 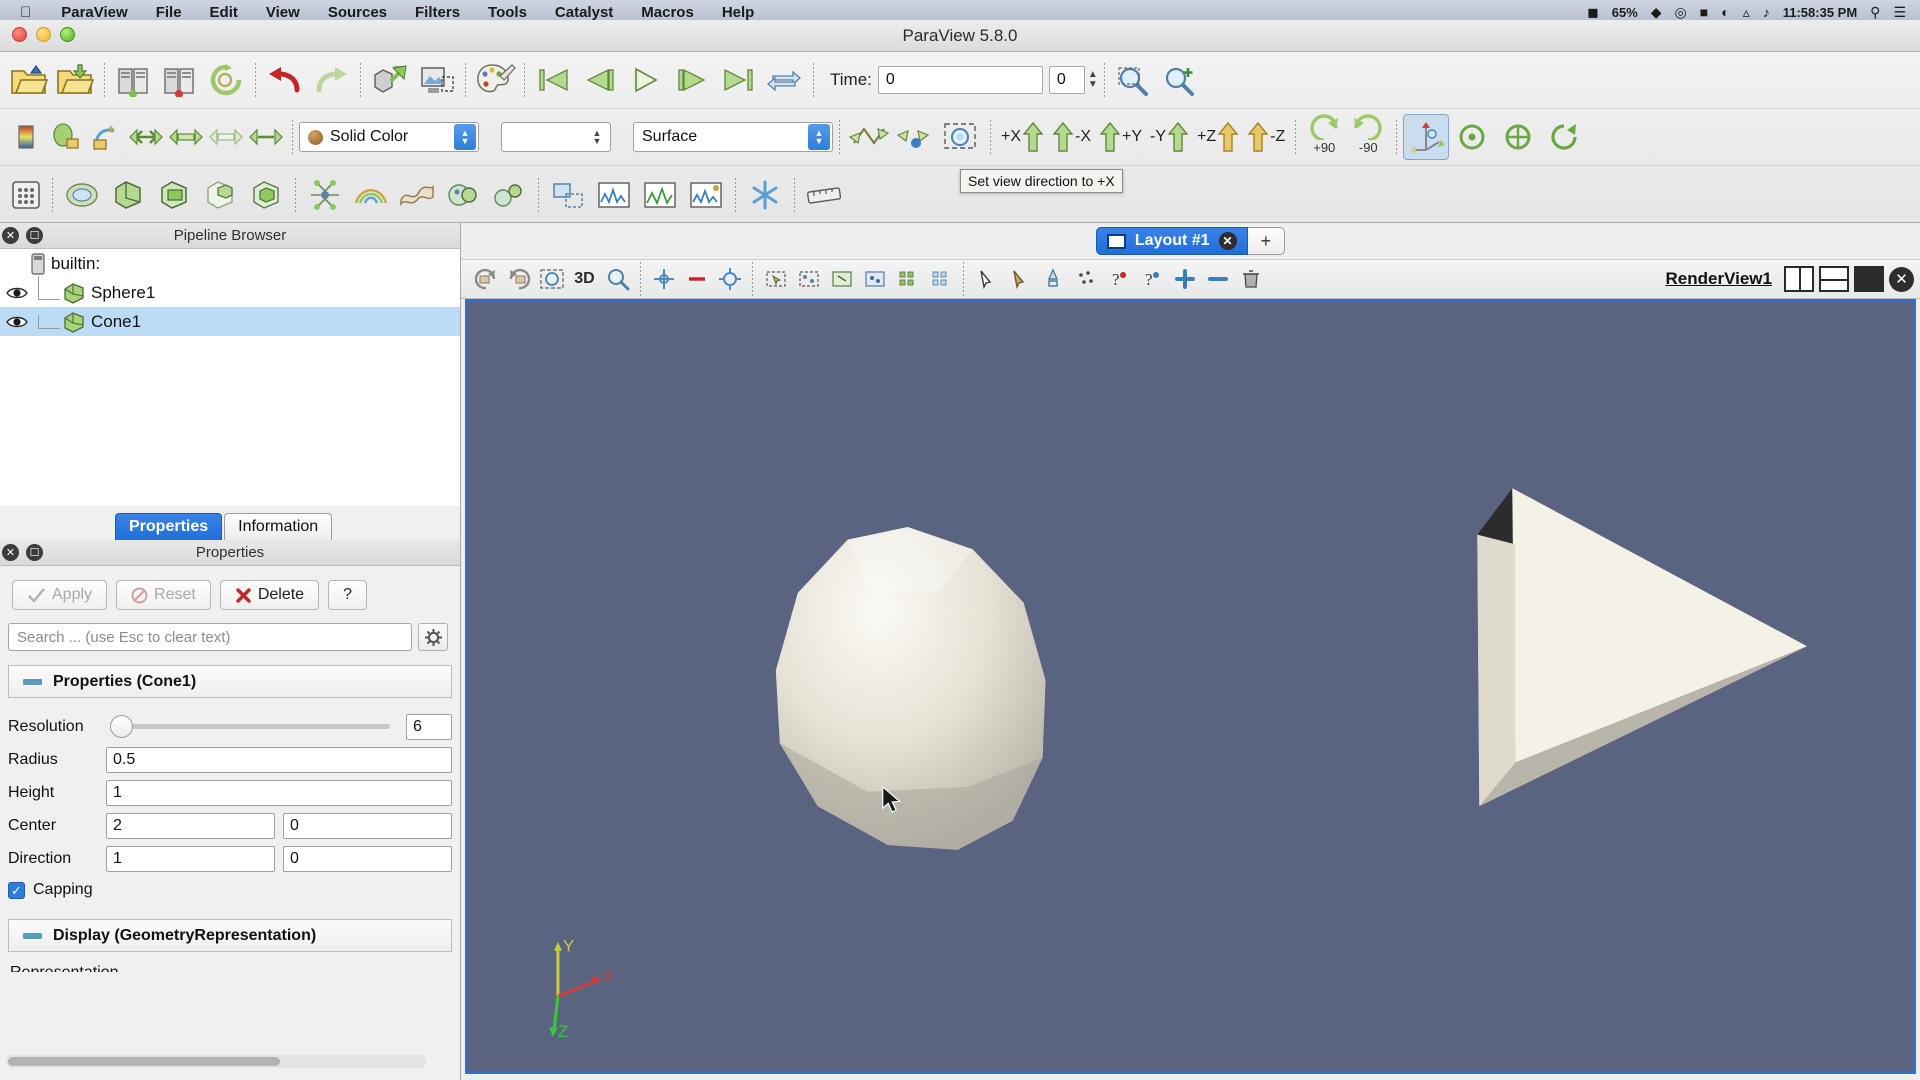 I want to click on reset-center-button, so click(x=1518, y=137).